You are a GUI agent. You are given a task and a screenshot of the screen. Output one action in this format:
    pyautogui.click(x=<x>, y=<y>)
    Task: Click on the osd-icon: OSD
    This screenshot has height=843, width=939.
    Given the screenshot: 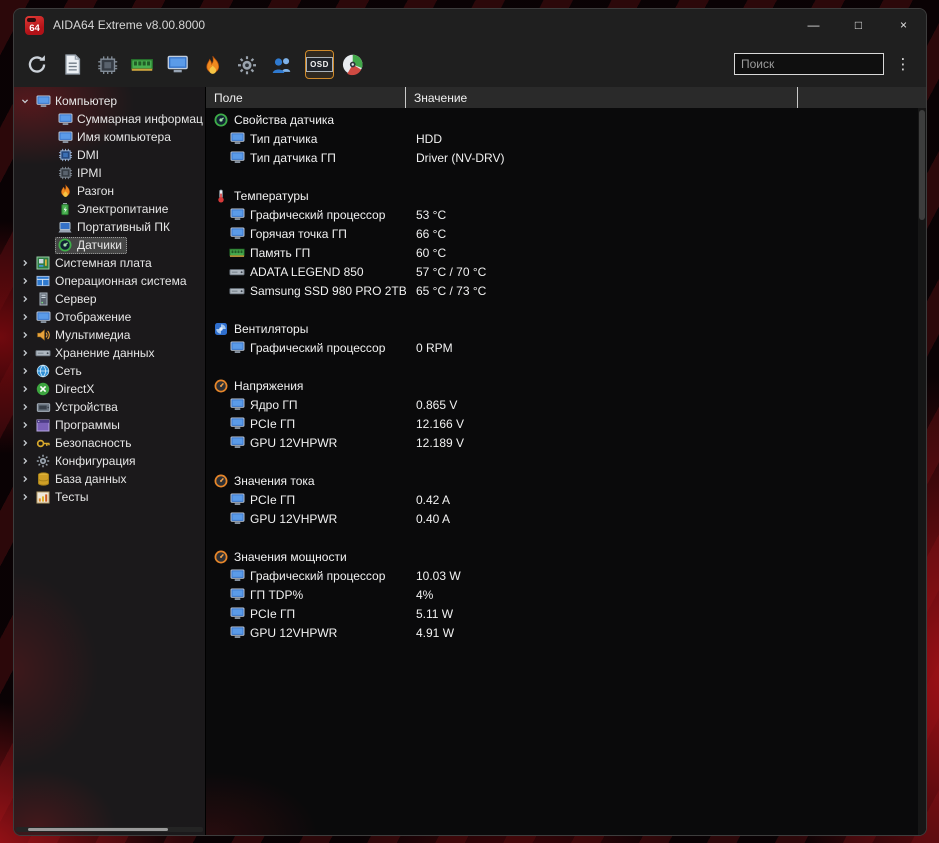 What is the action you would take?
    pyautogui.click(x=319, y=64)
    